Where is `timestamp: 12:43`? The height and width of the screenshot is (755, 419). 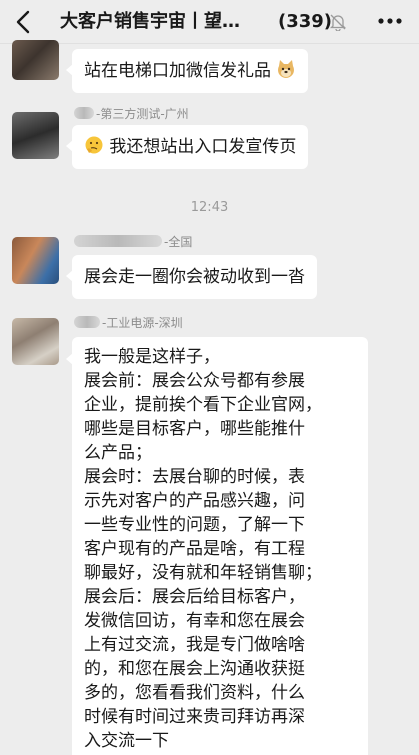 timestamp: 12:43 is located at coordinates (209, 207).